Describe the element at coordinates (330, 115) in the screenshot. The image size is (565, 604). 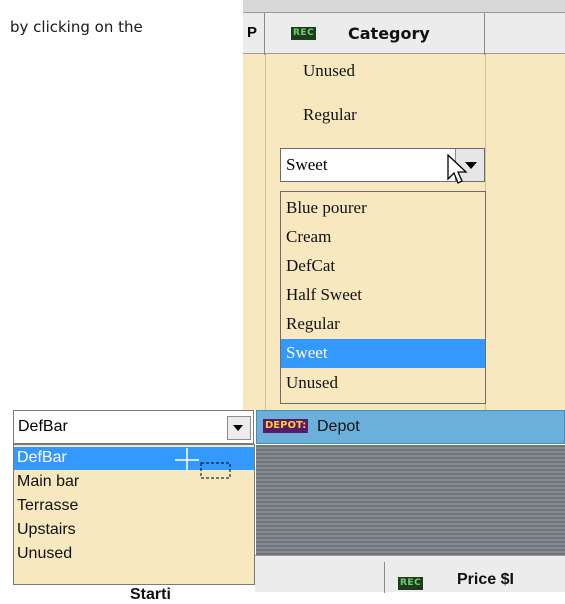
I see `grid-cell: Regular` at that location.